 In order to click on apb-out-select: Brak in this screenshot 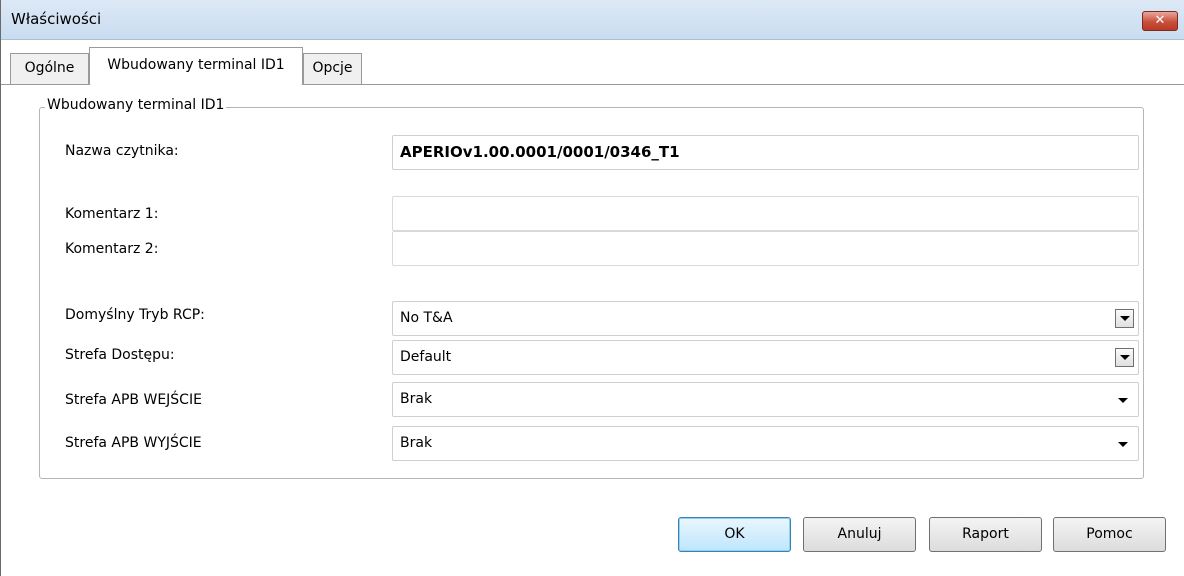, I will do `click(765, 443)`.